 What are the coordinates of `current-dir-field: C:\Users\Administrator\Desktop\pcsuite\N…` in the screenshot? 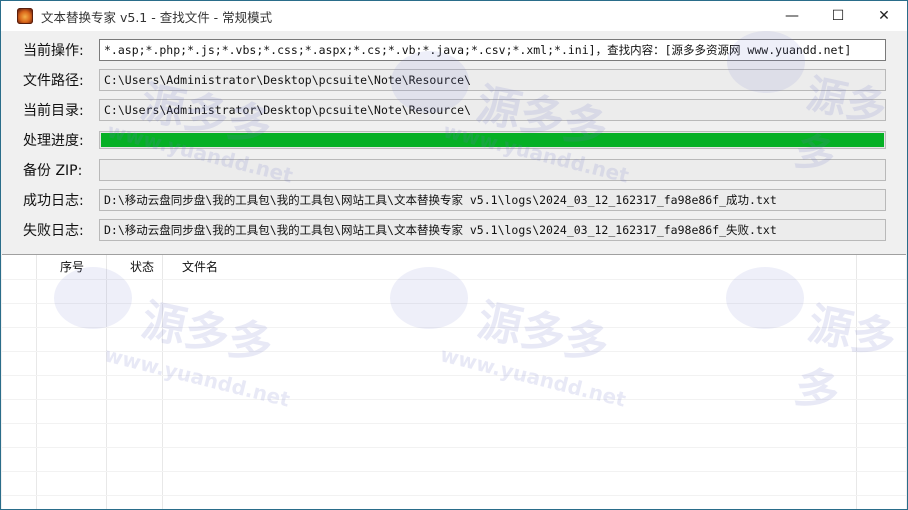 It's located at (492, 110).